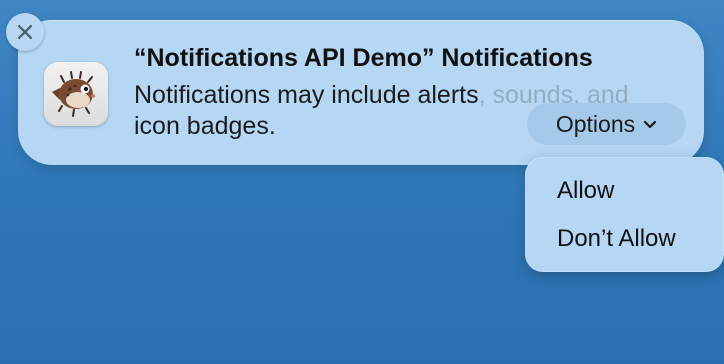 The height and width of the screenshot is (364, 724). I want to click on close-button, so click(25, 32).